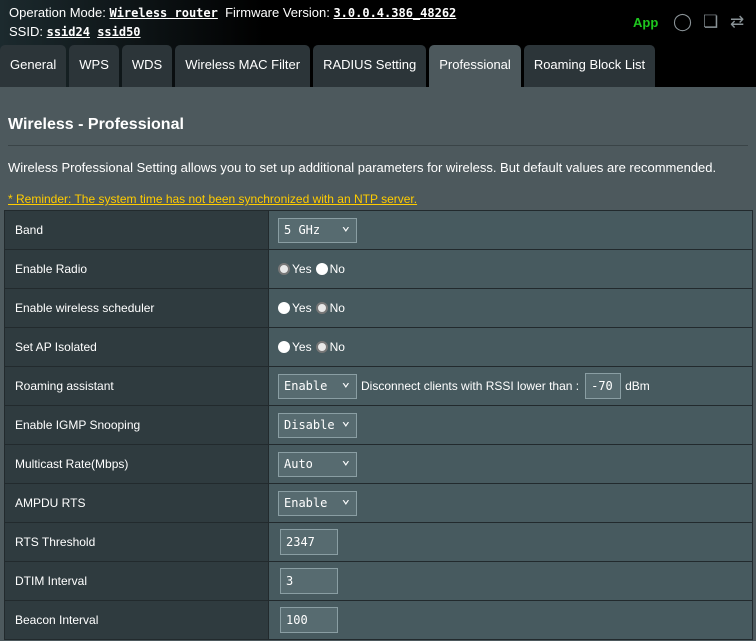 The width and height of the screenshot is (756, 641). Describe the element at coordinates (378, 464) in the screenshot. I see `row-multicast: Multicast Rate(Mbps) Auto` at that location.